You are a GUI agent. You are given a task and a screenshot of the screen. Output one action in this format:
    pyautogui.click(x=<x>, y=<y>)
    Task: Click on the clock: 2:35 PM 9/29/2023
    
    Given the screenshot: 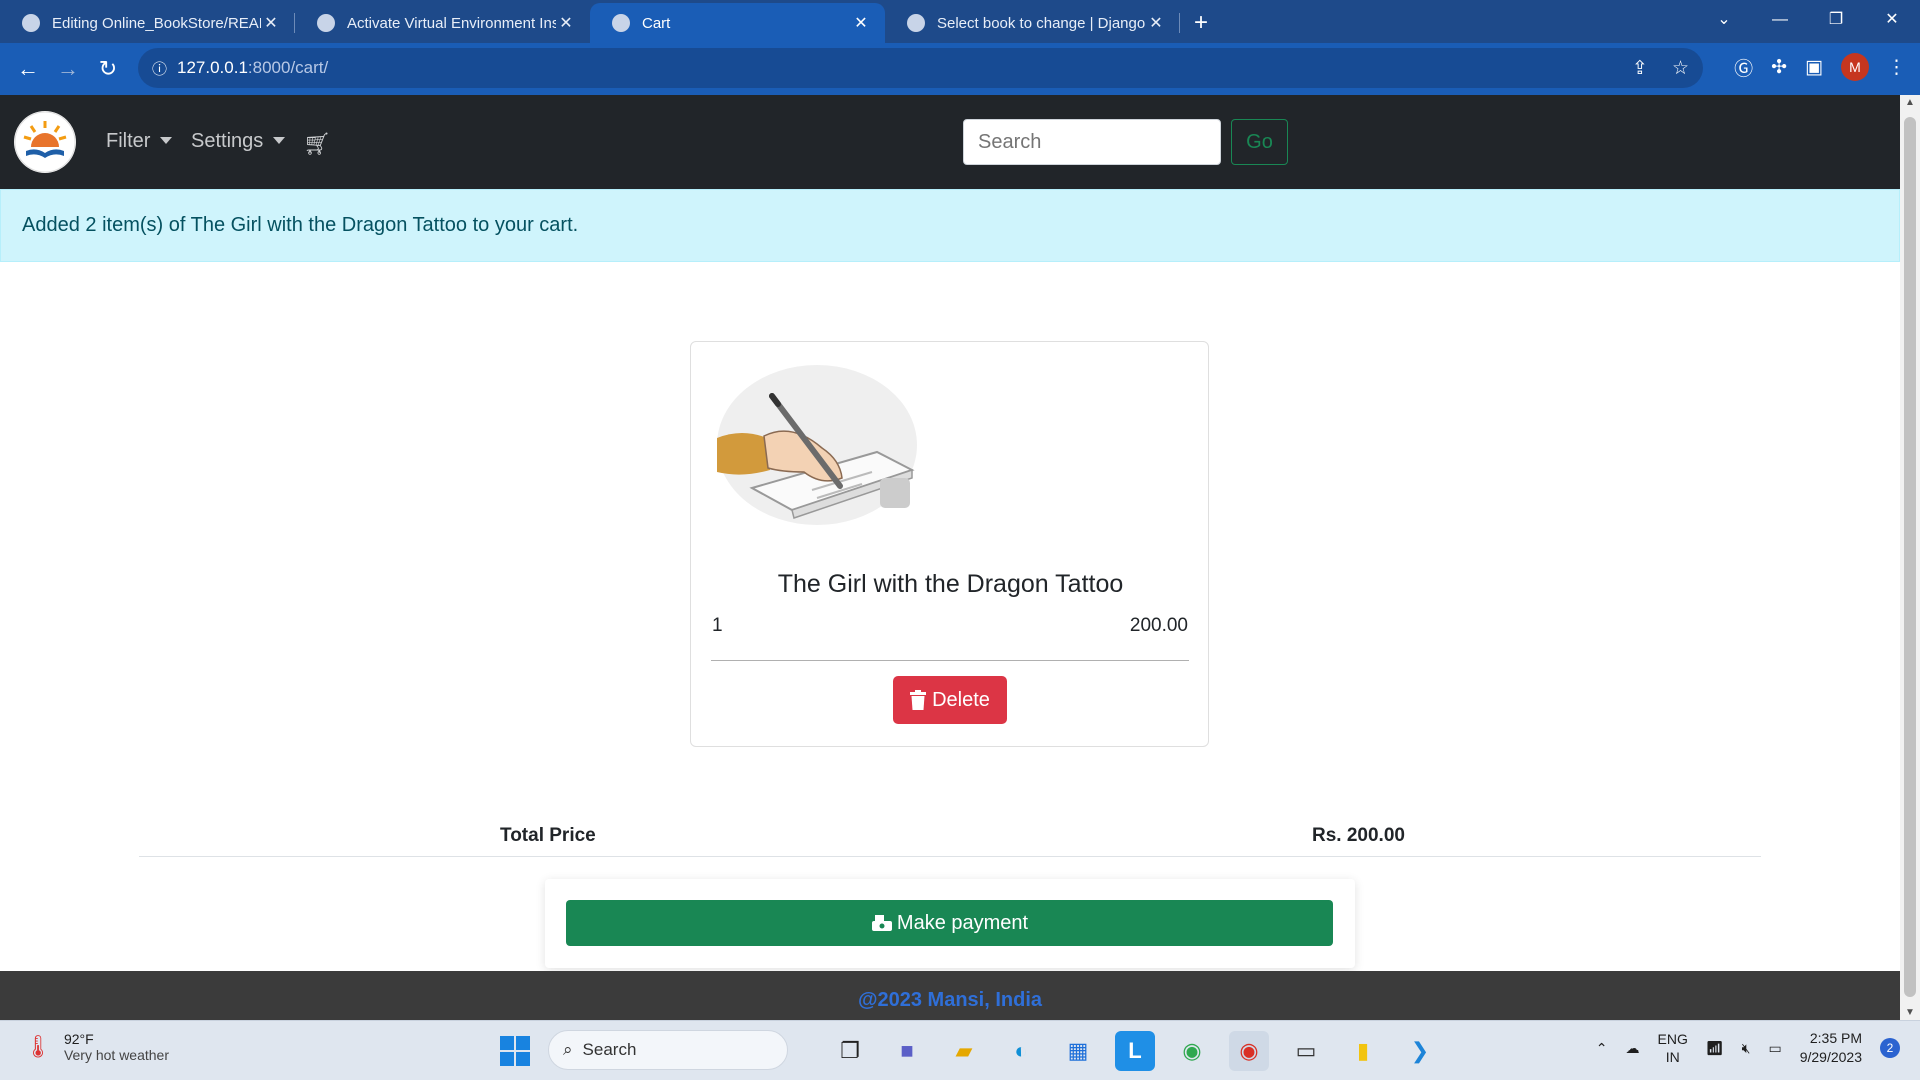 What is the action you would take?
    pyautogui.click(x=1831, y=1048)
    